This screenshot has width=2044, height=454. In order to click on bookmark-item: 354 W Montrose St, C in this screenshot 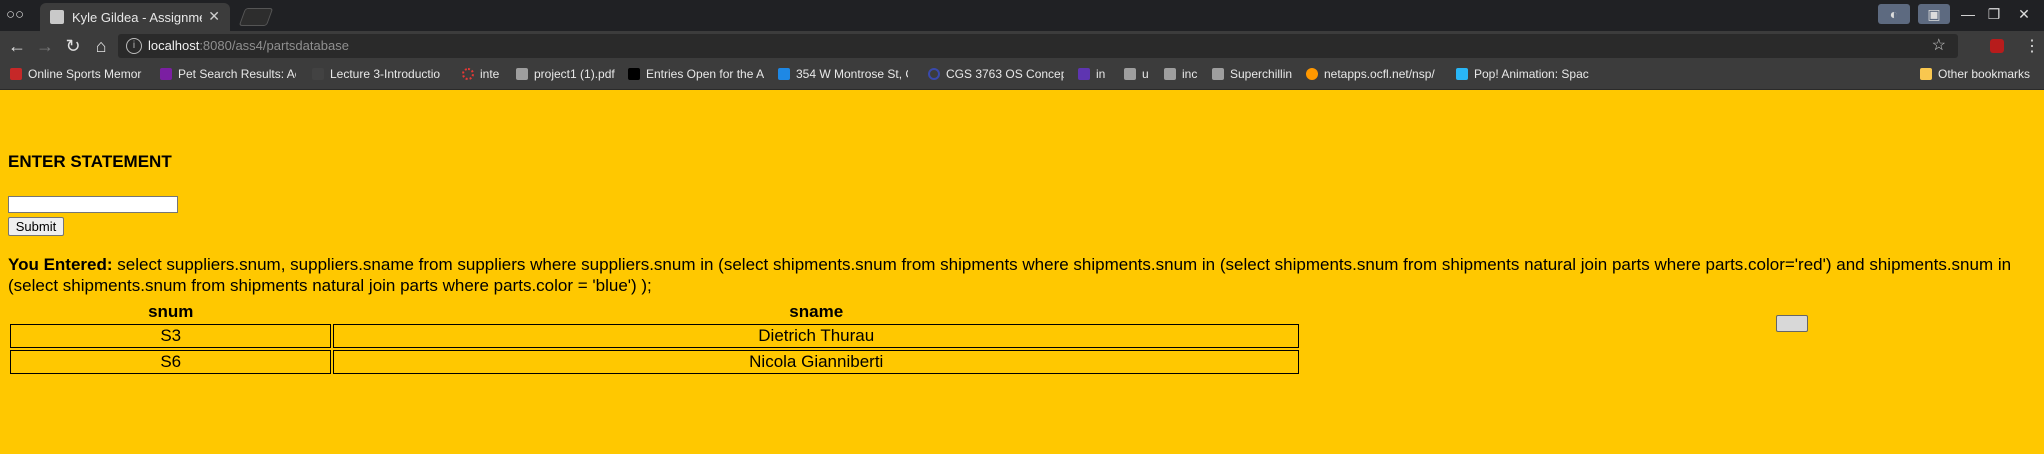, I will do `click(843, 75)`.